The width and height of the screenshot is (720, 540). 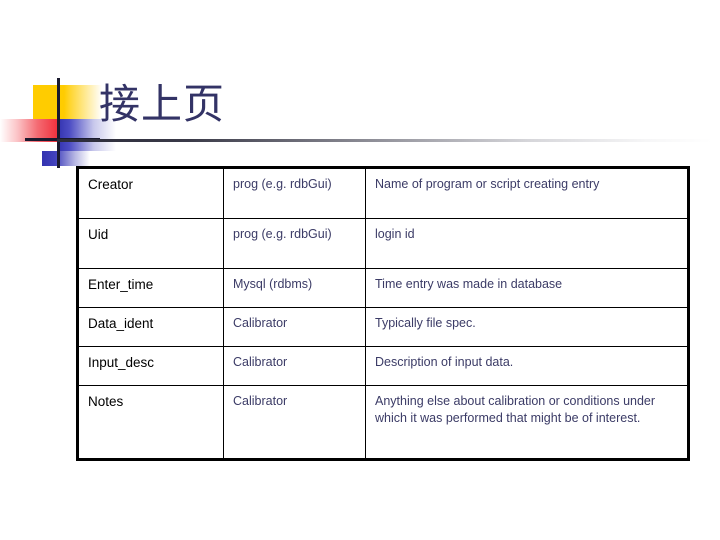 I want to click on blue-gradient-shape-bottom, so click(x=66, y=158).